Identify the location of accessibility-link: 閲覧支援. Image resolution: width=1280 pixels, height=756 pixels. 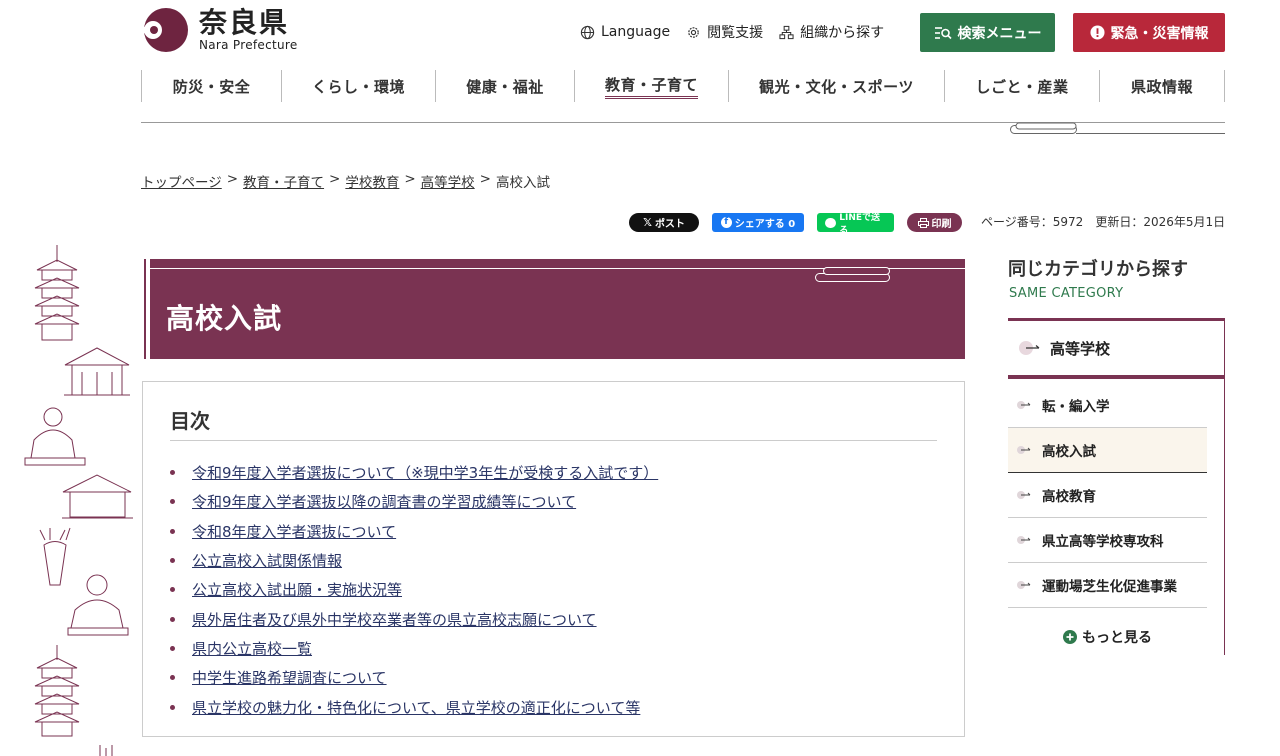
(724, 32).